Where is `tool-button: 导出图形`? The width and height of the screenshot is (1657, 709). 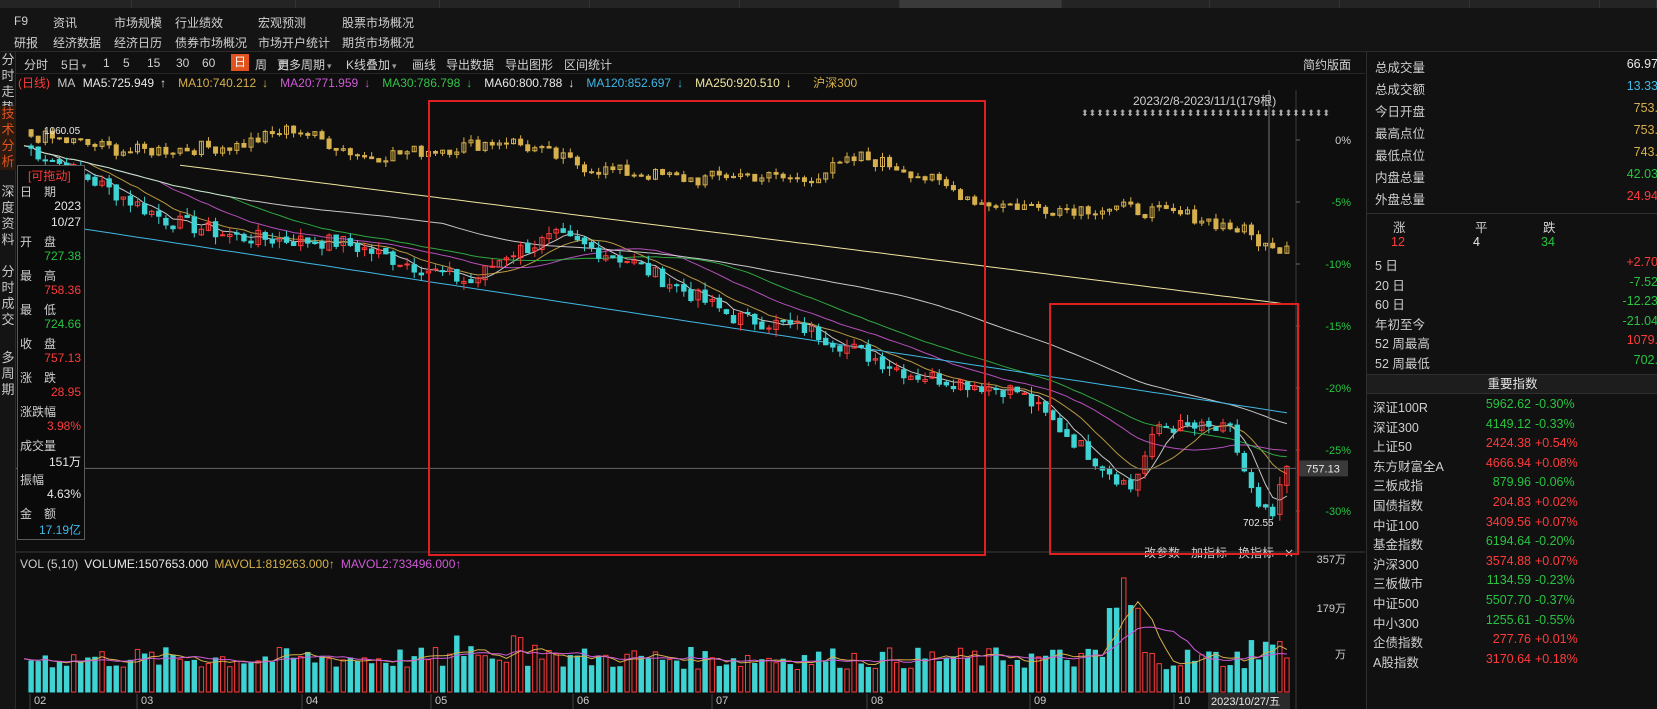 tool-button: 导出图形 is located at coordinates (529, 64).